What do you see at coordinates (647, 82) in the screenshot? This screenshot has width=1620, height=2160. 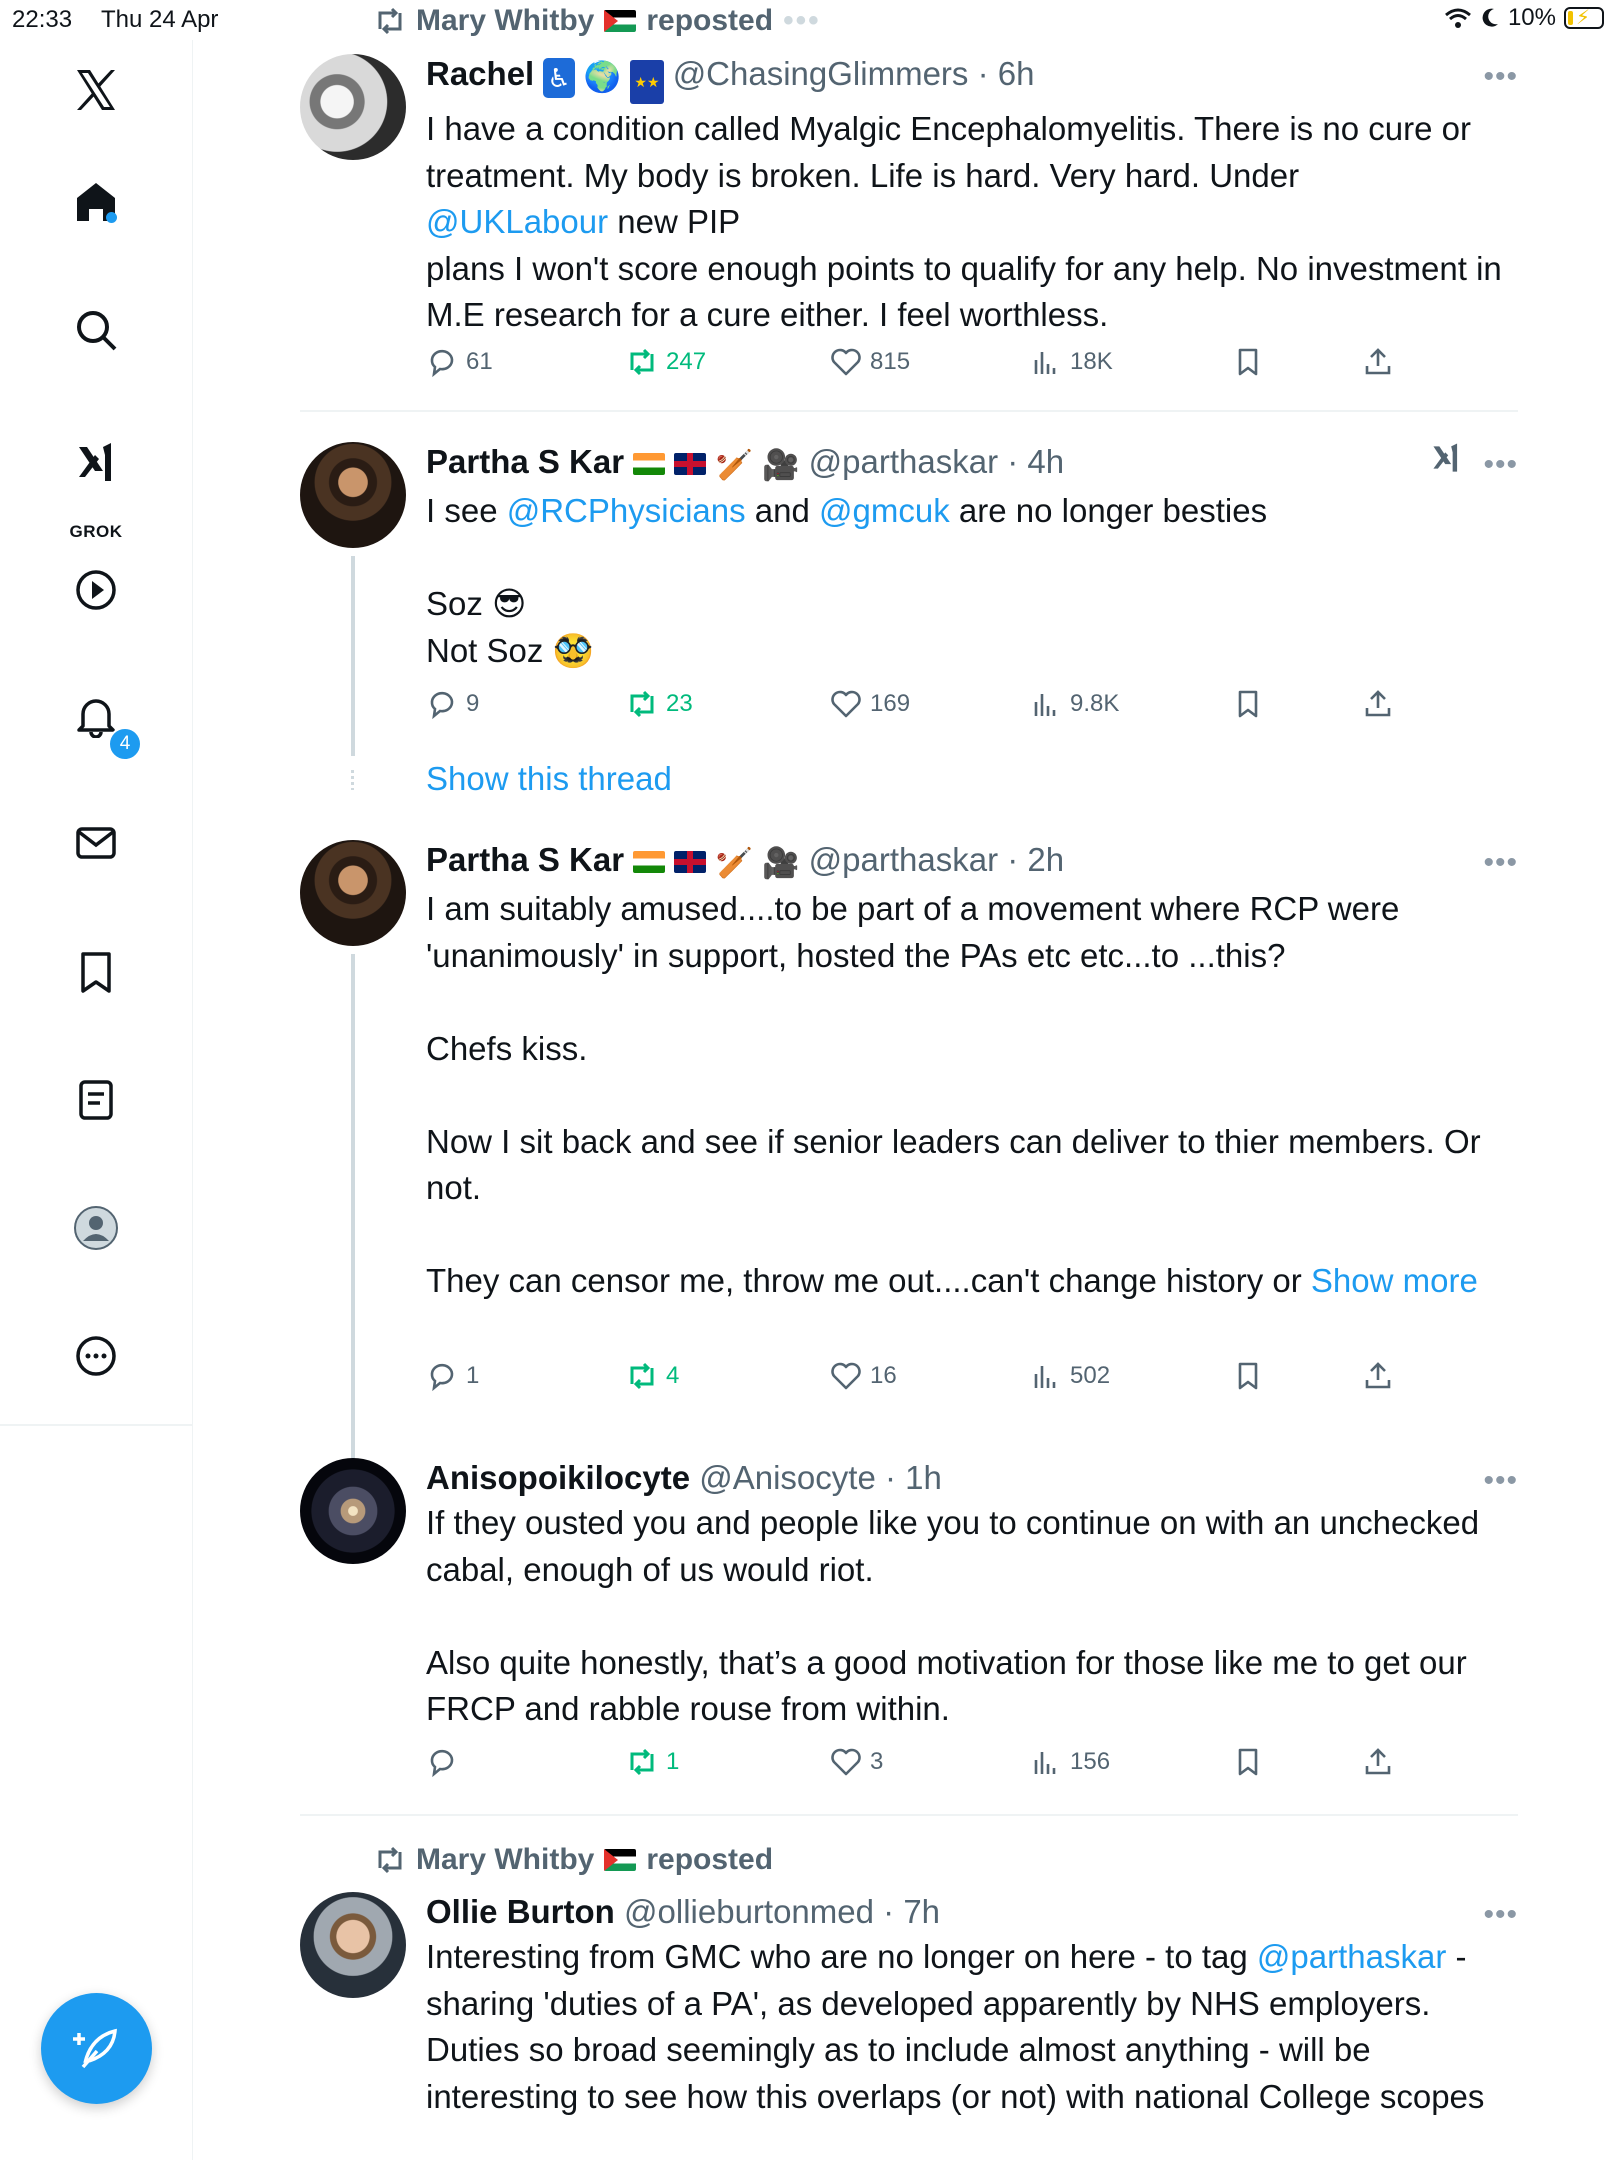 I see `eu-flag-icon: ★★` at bounding box center [647, 82].